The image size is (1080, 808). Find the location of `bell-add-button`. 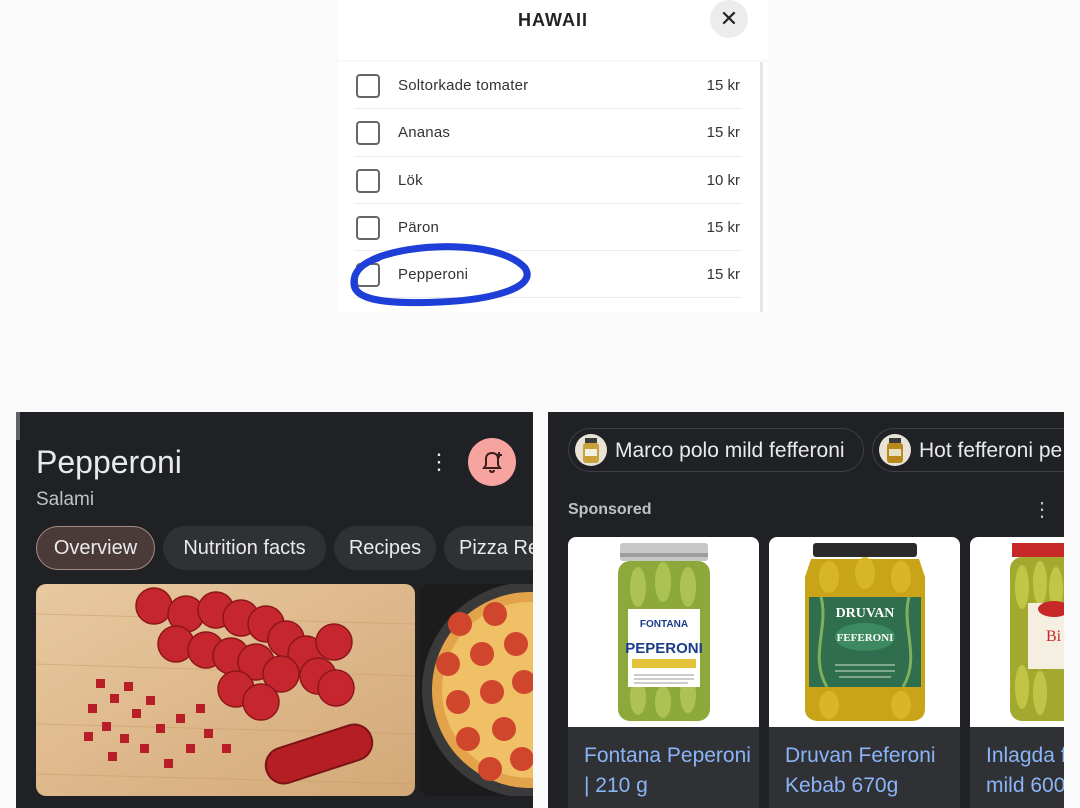

bell-add-button is located at coordinates (492, 462).